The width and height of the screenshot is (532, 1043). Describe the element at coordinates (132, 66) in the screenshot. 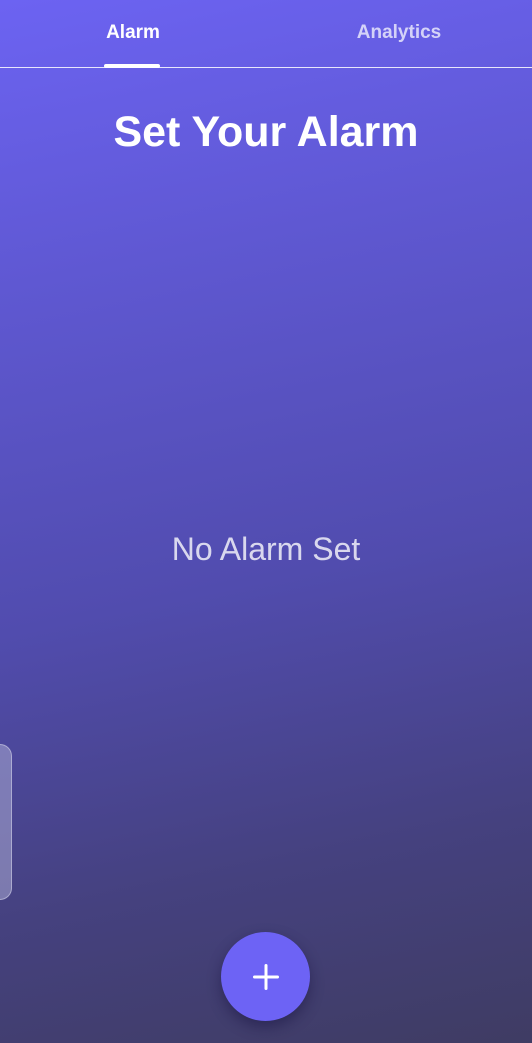

I see `active-tab-indicator` at that location.